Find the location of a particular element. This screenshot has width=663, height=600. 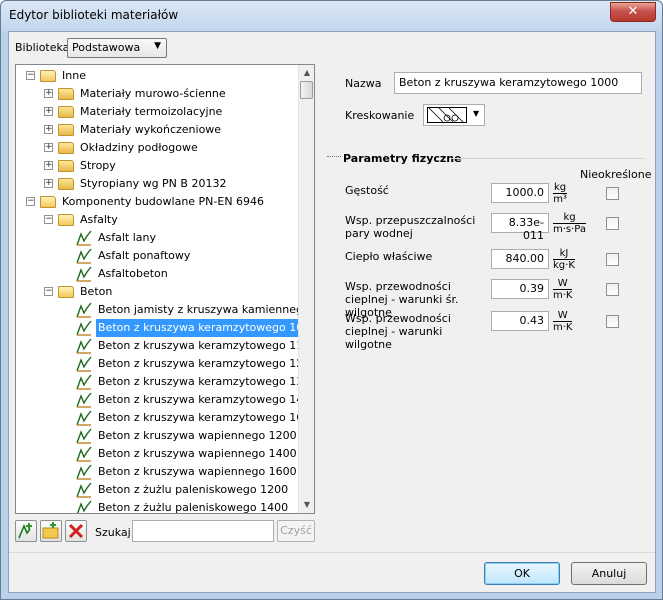

tree-material-row: Beton z kruszywa keramzytowego 1000 is located at coordinates (165, 328).